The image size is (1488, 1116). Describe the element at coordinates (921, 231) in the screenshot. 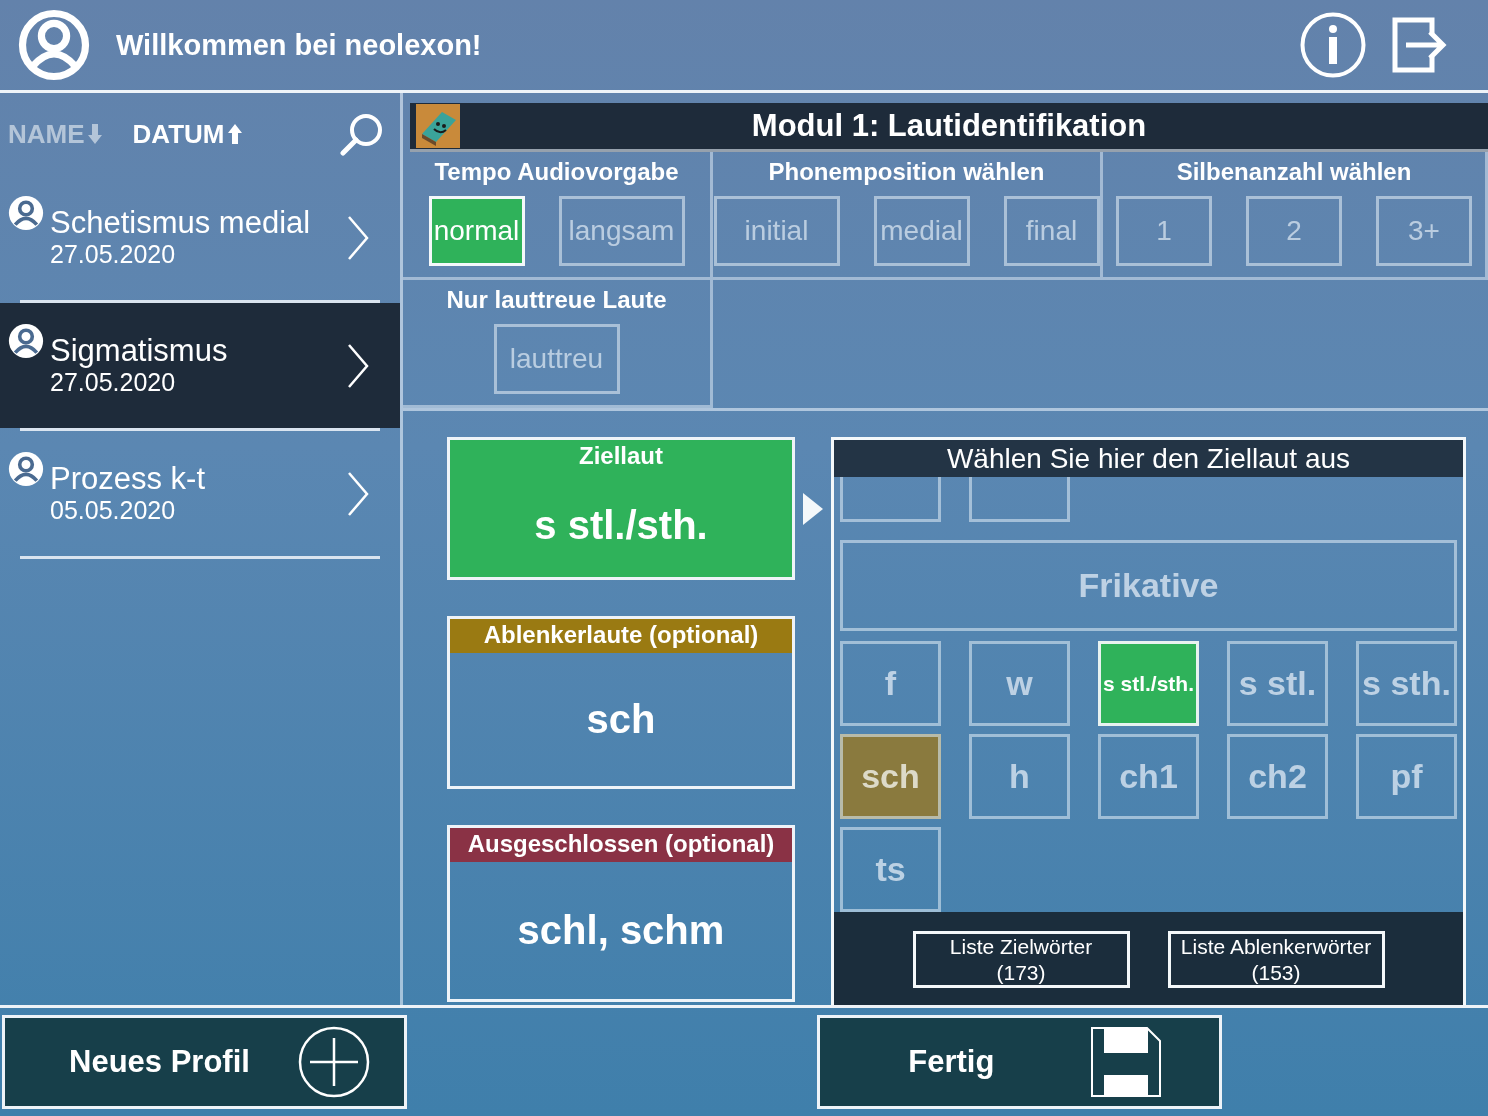

I see `filter-option: medial` at that location.